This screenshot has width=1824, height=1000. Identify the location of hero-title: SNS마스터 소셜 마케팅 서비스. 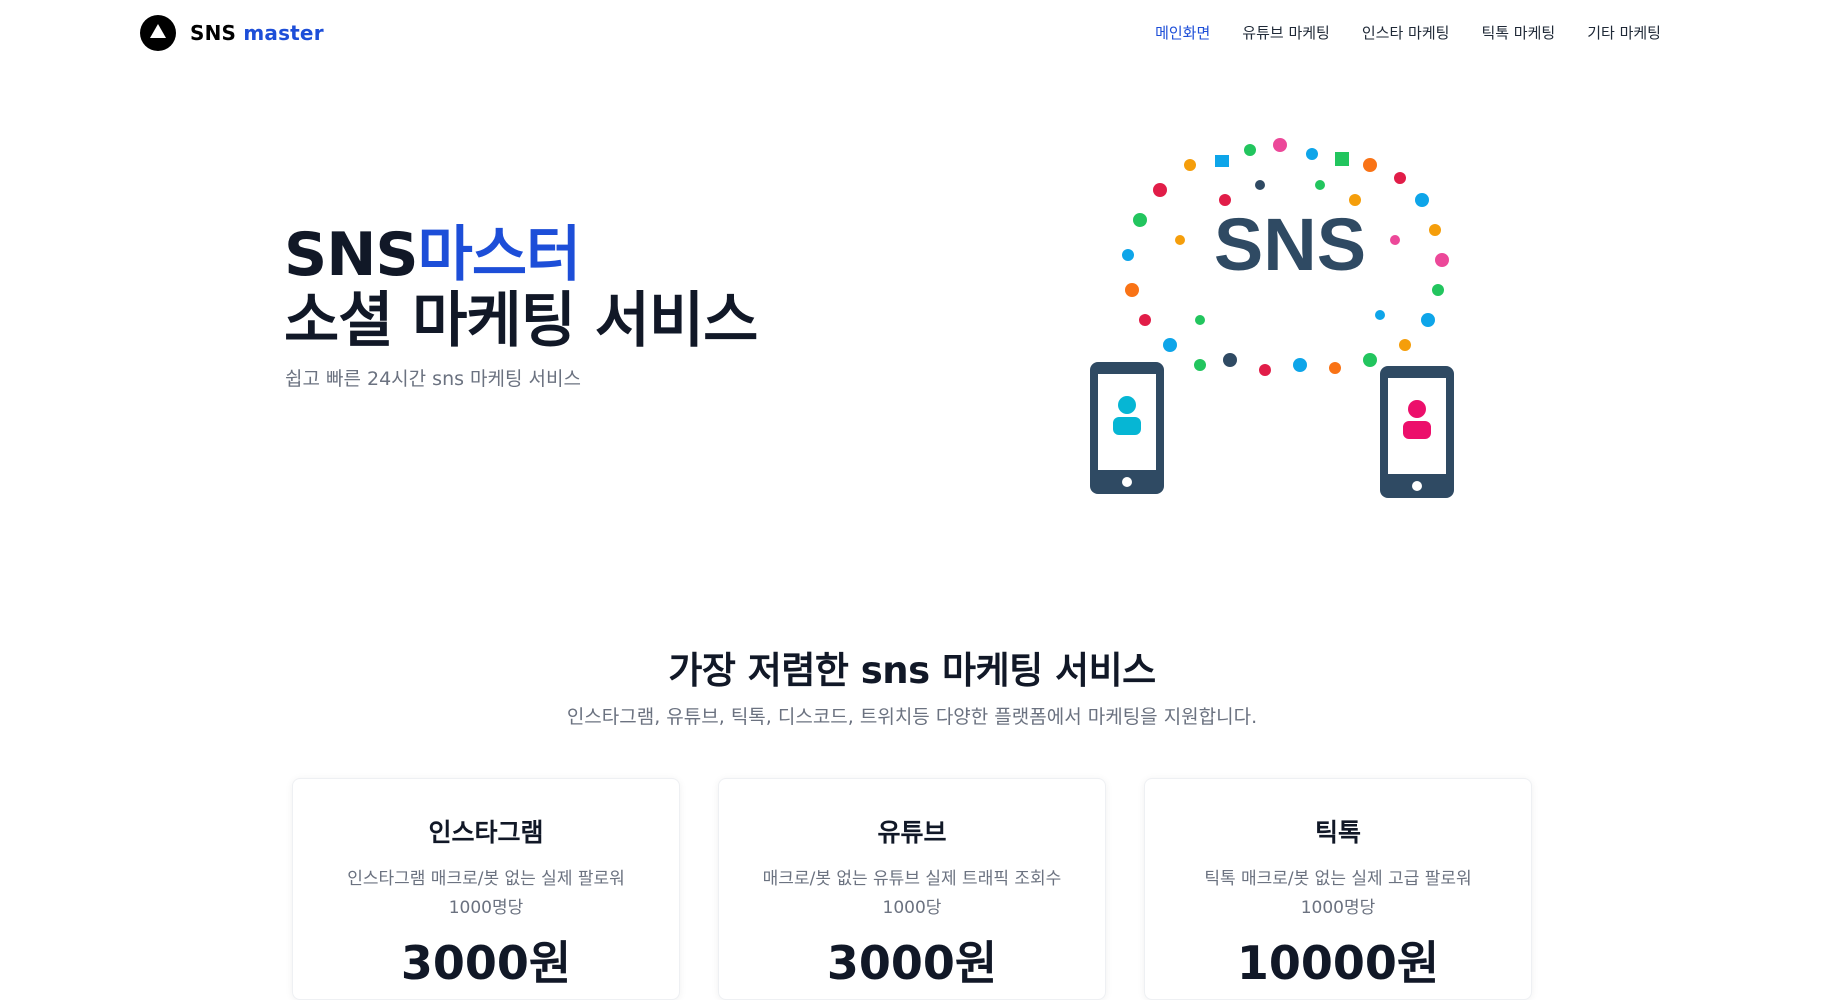
(521, 288).